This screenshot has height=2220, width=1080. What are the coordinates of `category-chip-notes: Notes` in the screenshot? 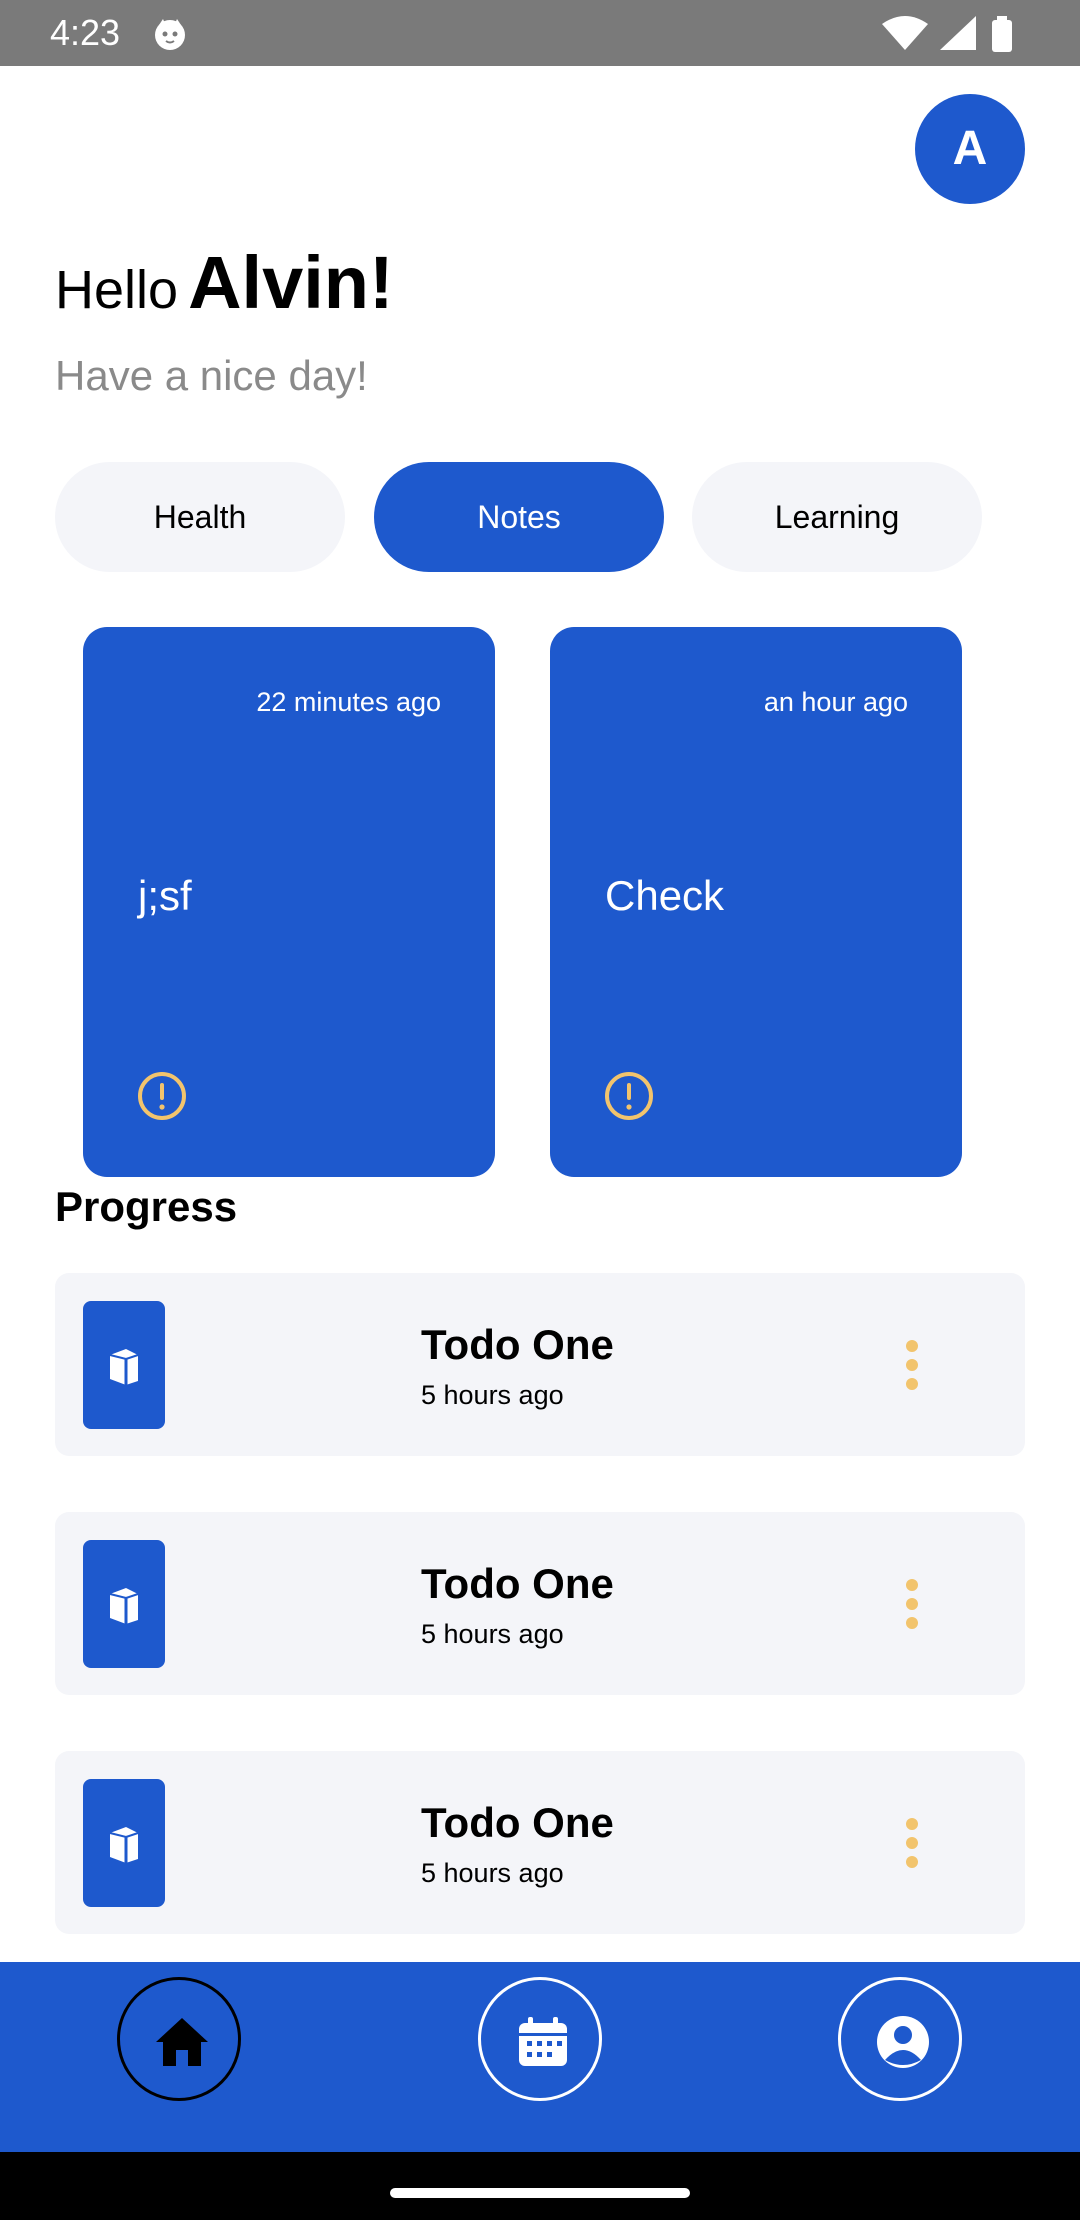 It's located at (519, 517).